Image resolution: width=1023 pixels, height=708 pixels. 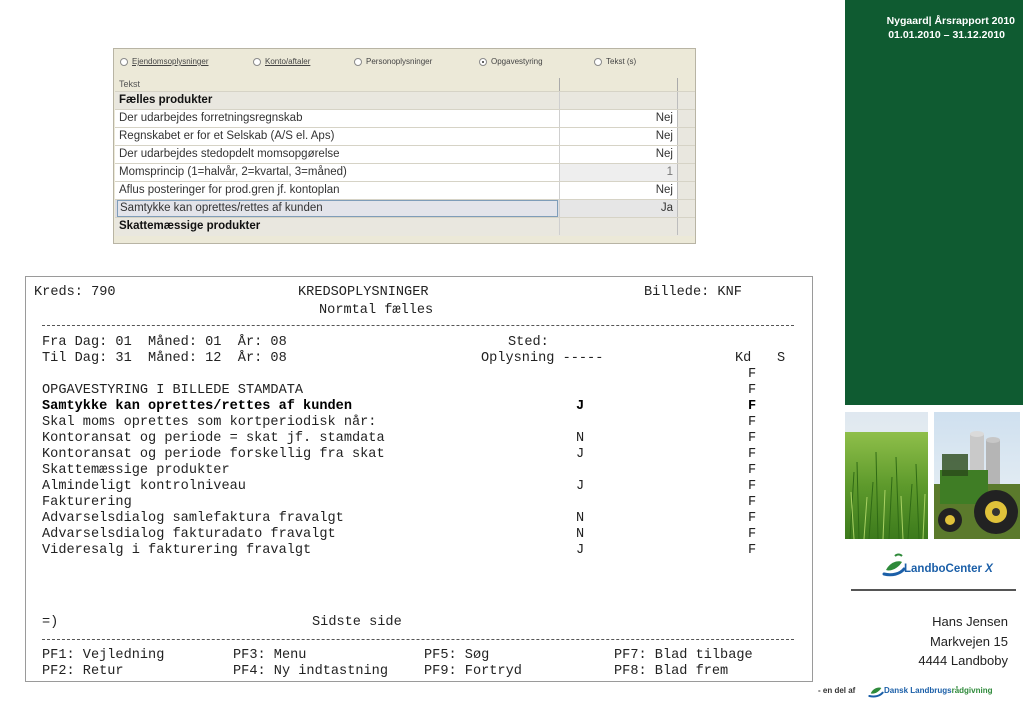 What do you see at coordinates (363, 292) in the screenshot?
I see `screen-title: KREDSOPLYSNINGER` at bounding box center [363, 292].